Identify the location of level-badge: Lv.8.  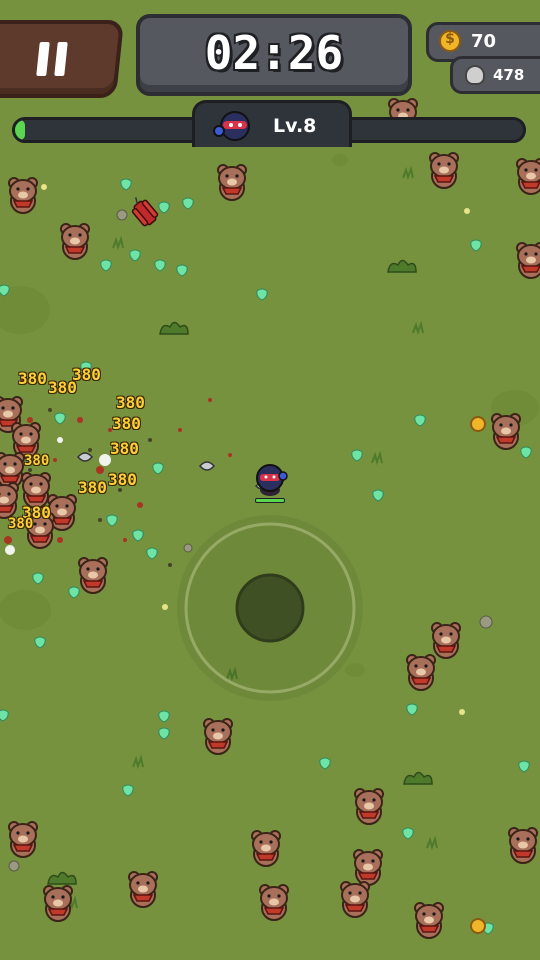
(272, 123).